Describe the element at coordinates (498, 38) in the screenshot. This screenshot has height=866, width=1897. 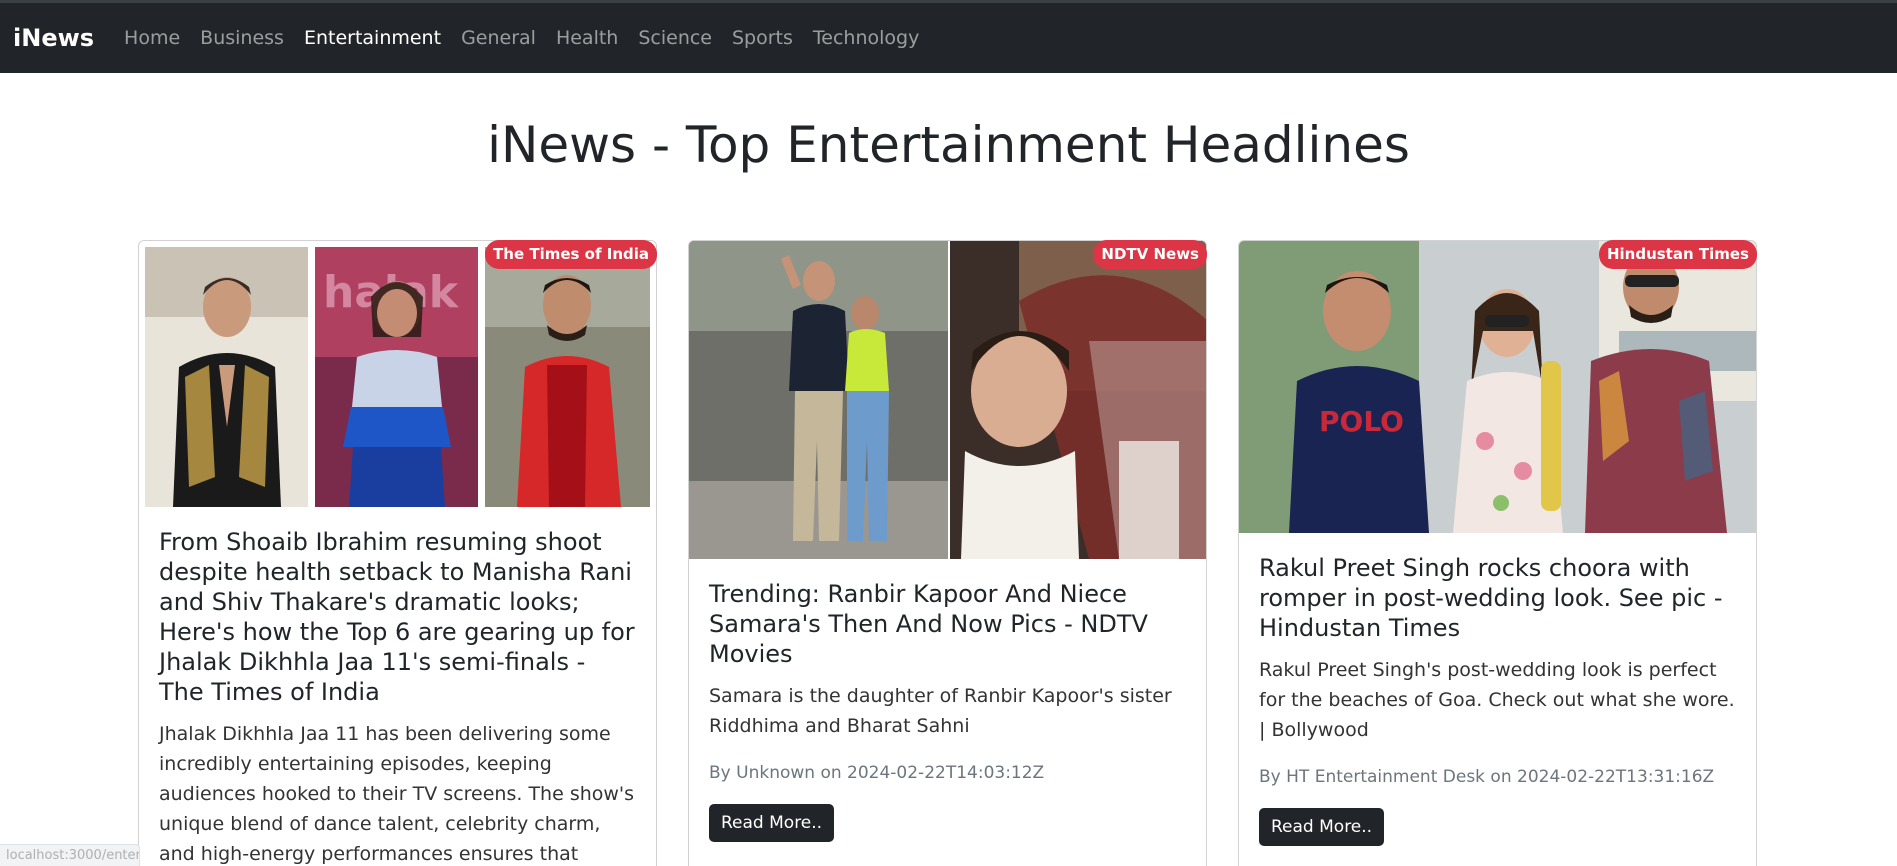
I see `nav-link-general: General` at that location.